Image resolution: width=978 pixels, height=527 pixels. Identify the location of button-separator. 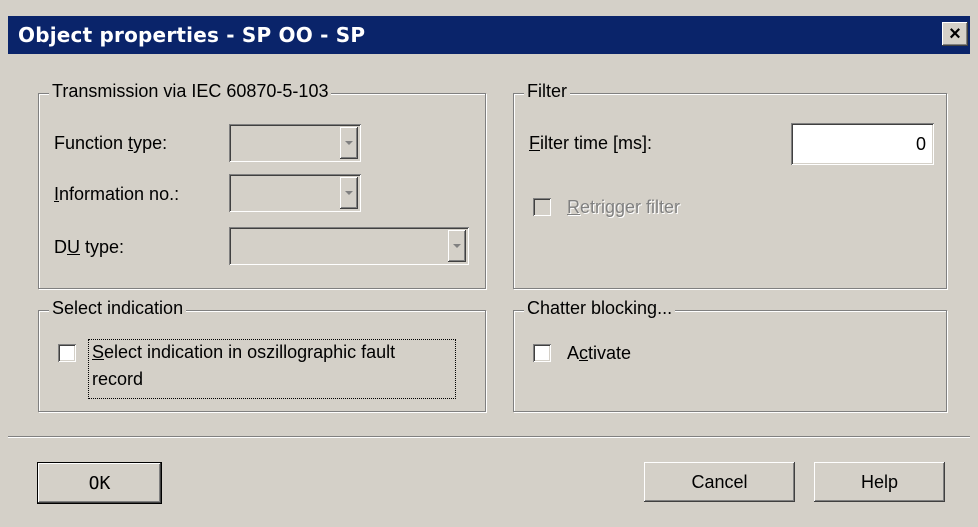
(489, 437).